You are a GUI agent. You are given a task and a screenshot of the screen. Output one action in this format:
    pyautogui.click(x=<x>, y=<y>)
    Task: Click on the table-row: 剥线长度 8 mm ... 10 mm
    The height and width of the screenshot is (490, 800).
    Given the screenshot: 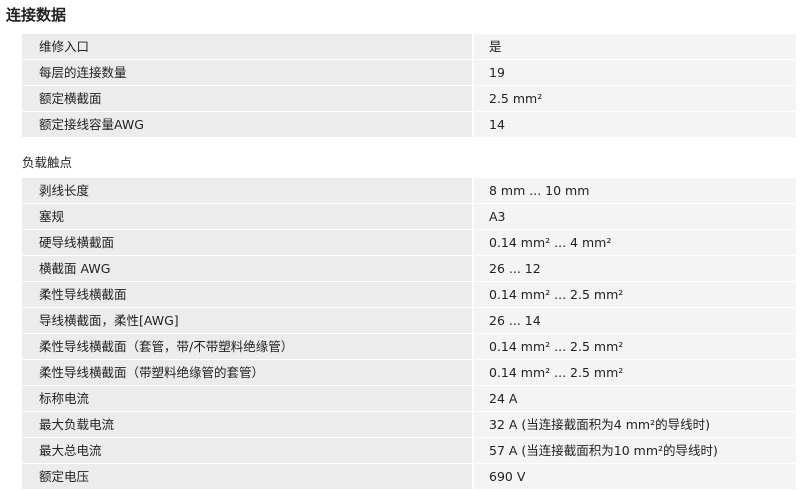 What is the action you would take?
    pyautogui.click(x=409, y=191)
    